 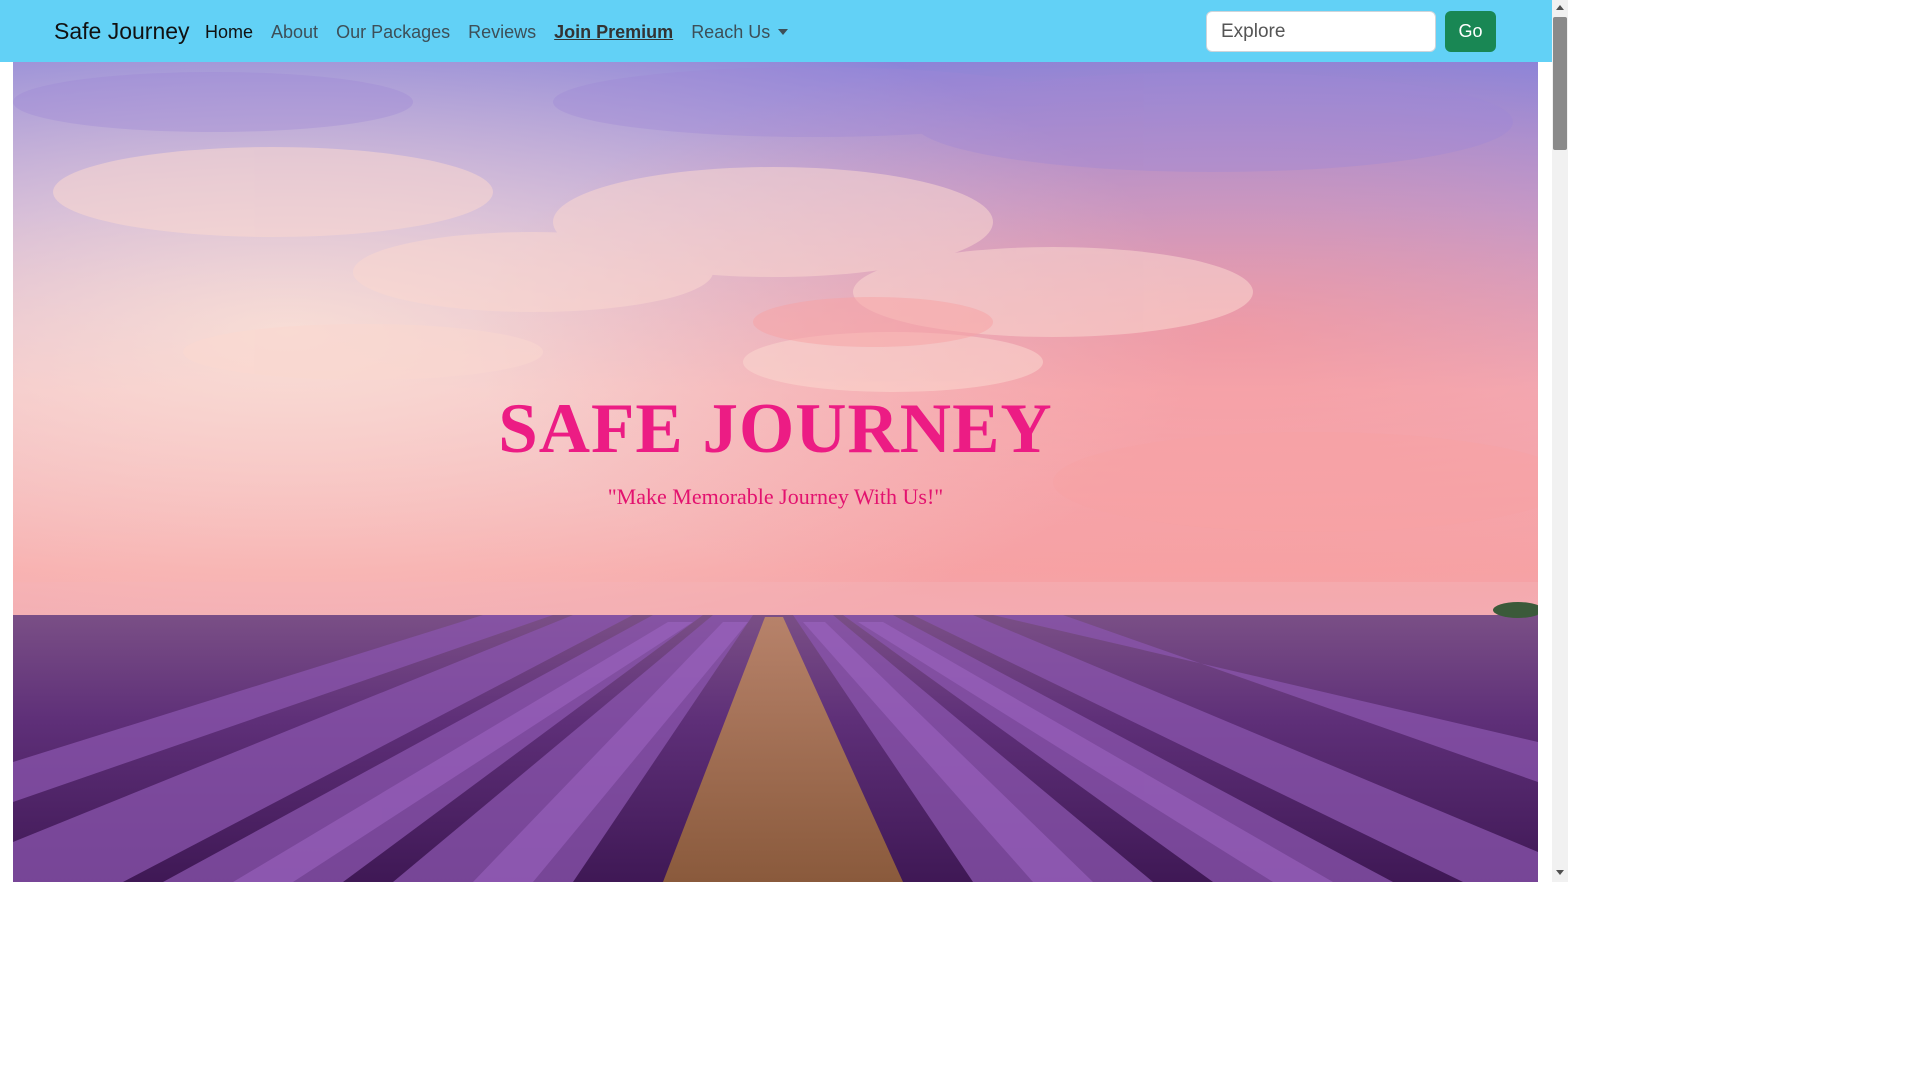 I want to click on nav-dropdown-reach-us: Reach Us, so click(x=740, y=32).